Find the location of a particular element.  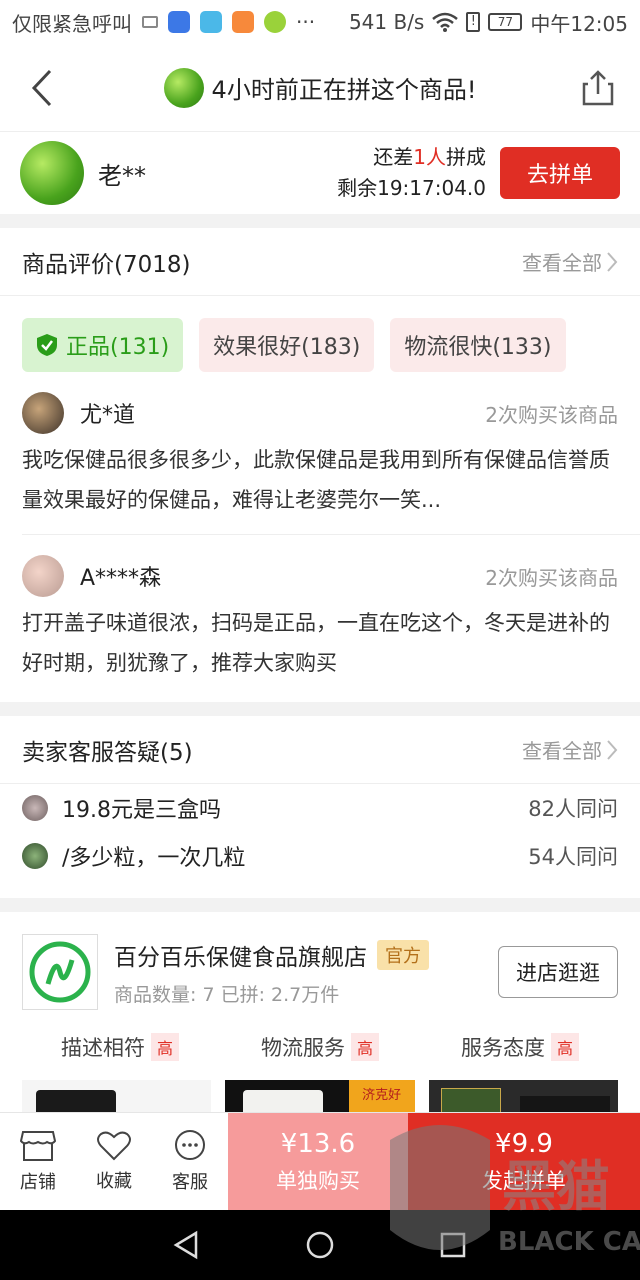

page-title: 4小时前正在拼这个商品! is located at coordinates (344, 90).